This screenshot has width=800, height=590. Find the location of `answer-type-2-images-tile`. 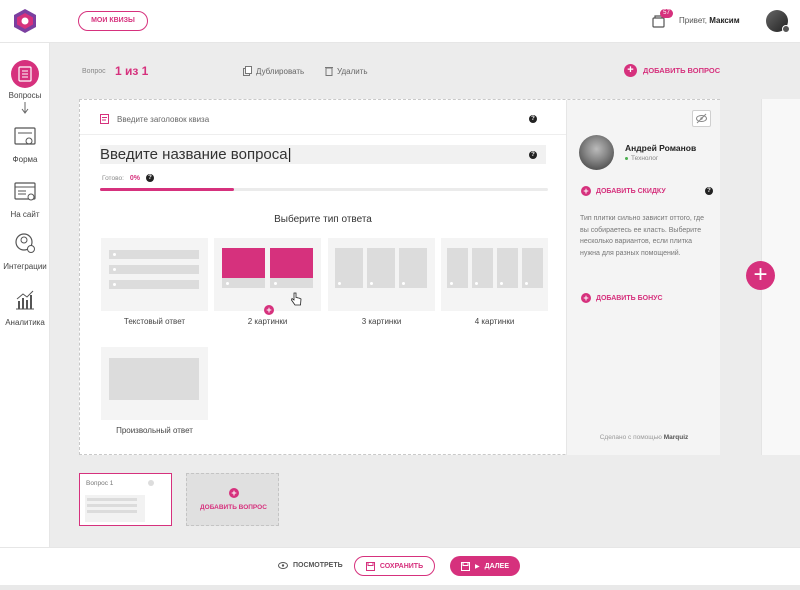

answer-type-2-images-tile is located at coordinates (267, 274).